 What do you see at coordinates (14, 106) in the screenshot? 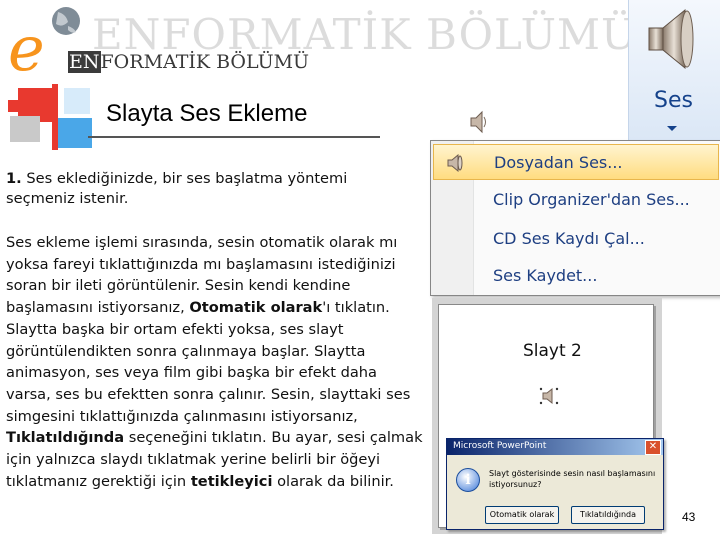
I see `decor-square-red-small` at bounding box center [14, 106].